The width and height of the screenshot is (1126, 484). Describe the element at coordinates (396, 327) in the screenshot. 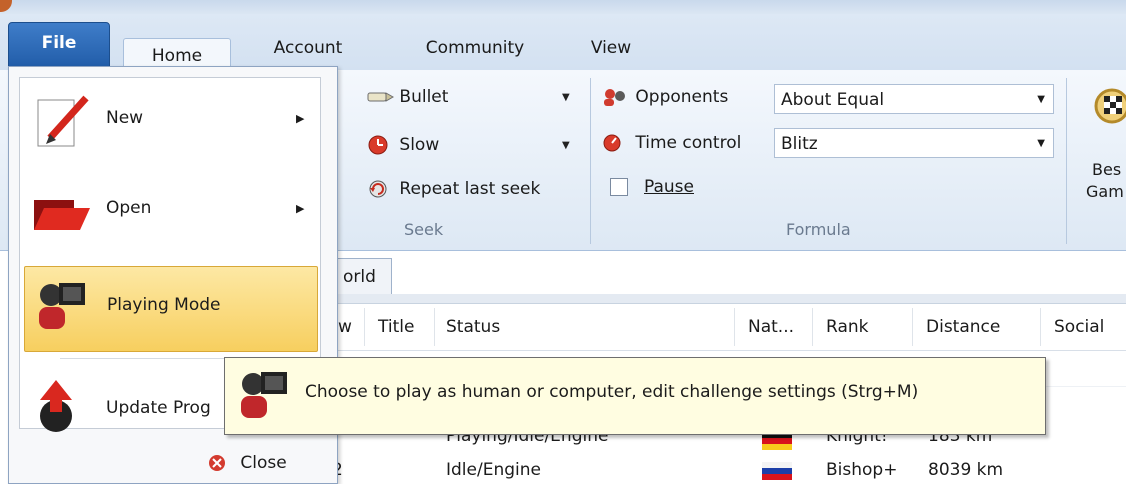

I see `col-title: Title` at that location.